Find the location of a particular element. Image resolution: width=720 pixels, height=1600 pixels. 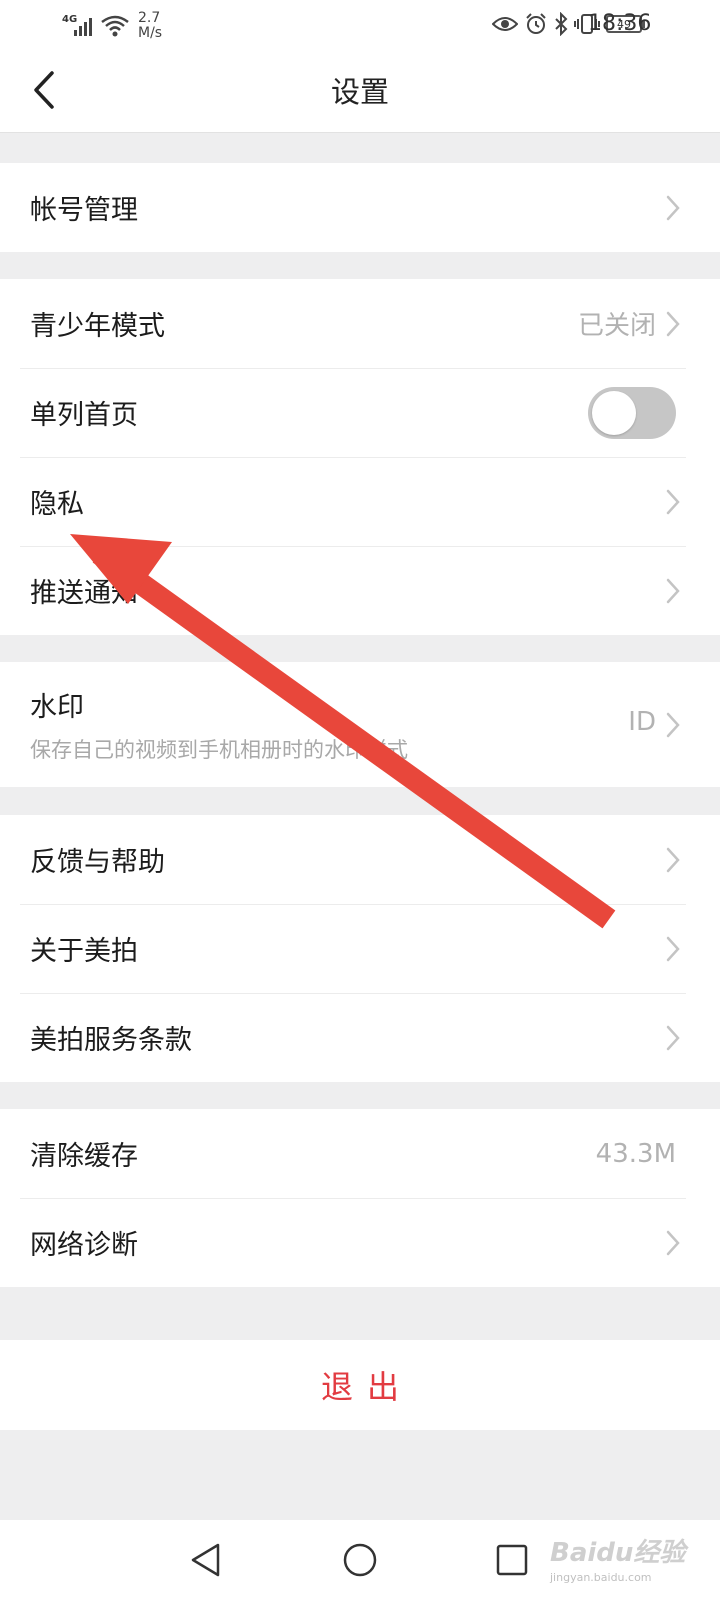

alarm-icon is located at coordinates (536, 23).